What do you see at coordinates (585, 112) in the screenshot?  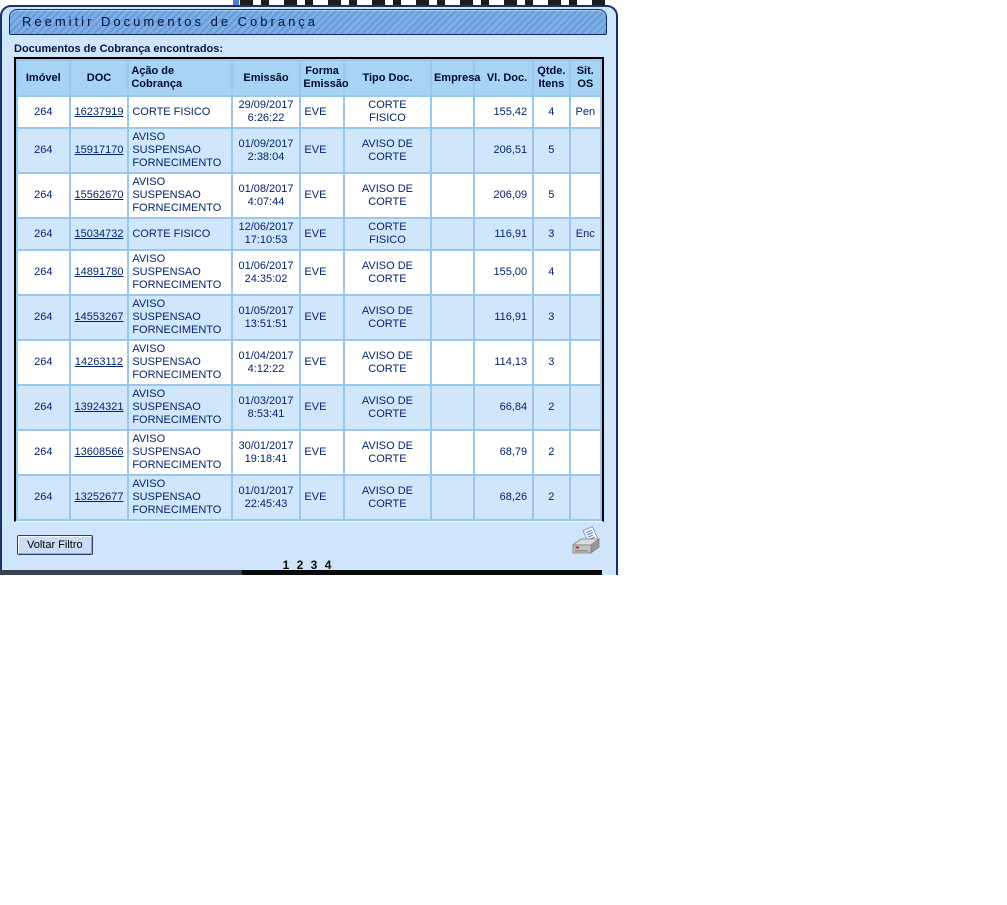 I see `cell-sit: Pen` at bounding box center [585, 112].